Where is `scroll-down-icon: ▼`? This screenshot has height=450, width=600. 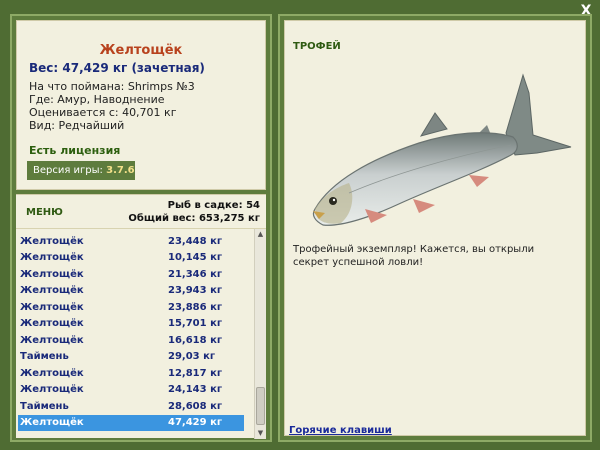 scroll-down-icon: ▼ is located at coordinates (260, 433).